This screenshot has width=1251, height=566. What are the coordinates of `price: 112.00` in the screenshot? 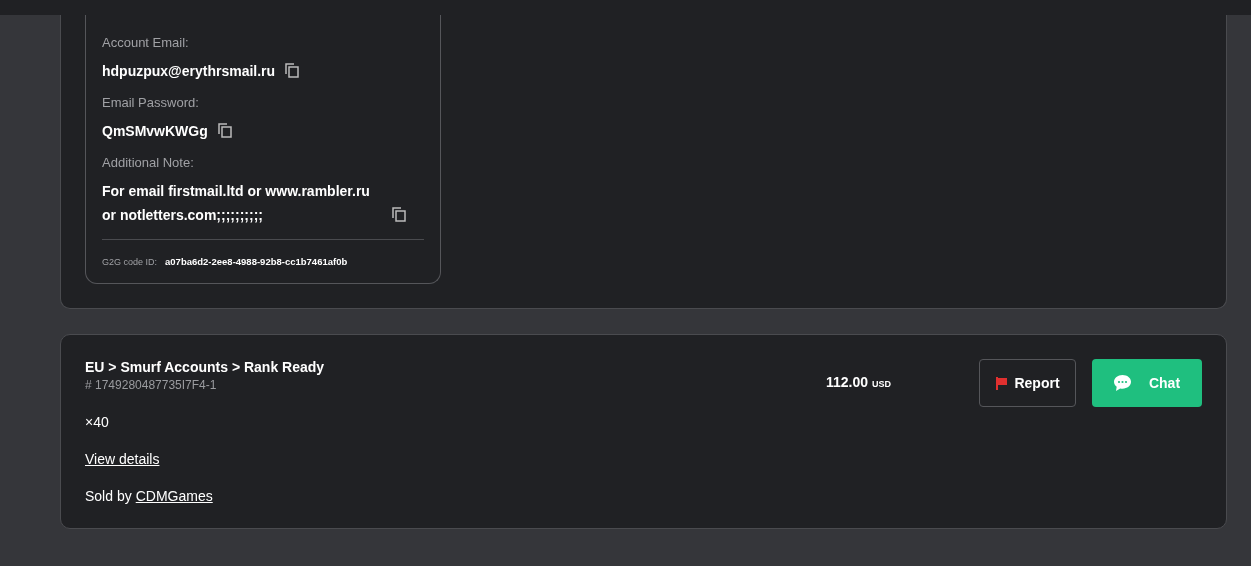 It's located at (846, 382).